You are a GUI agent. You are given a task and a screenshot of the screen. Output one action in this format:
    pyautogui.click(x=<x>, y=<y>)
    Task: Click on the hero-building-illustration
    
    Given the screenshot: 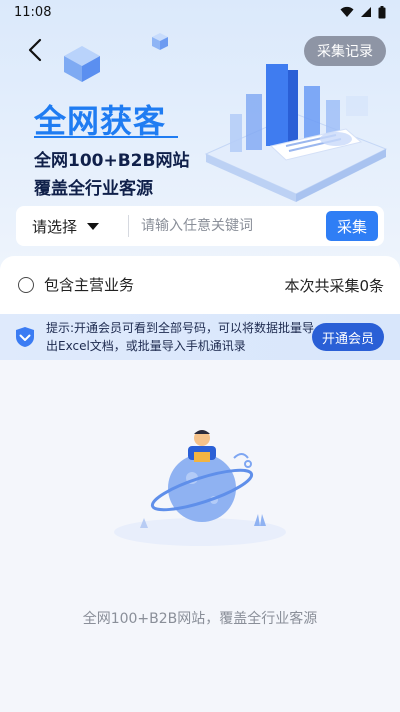 What is the action you would take?
    pyautogui.click(x=296, y=133)
    